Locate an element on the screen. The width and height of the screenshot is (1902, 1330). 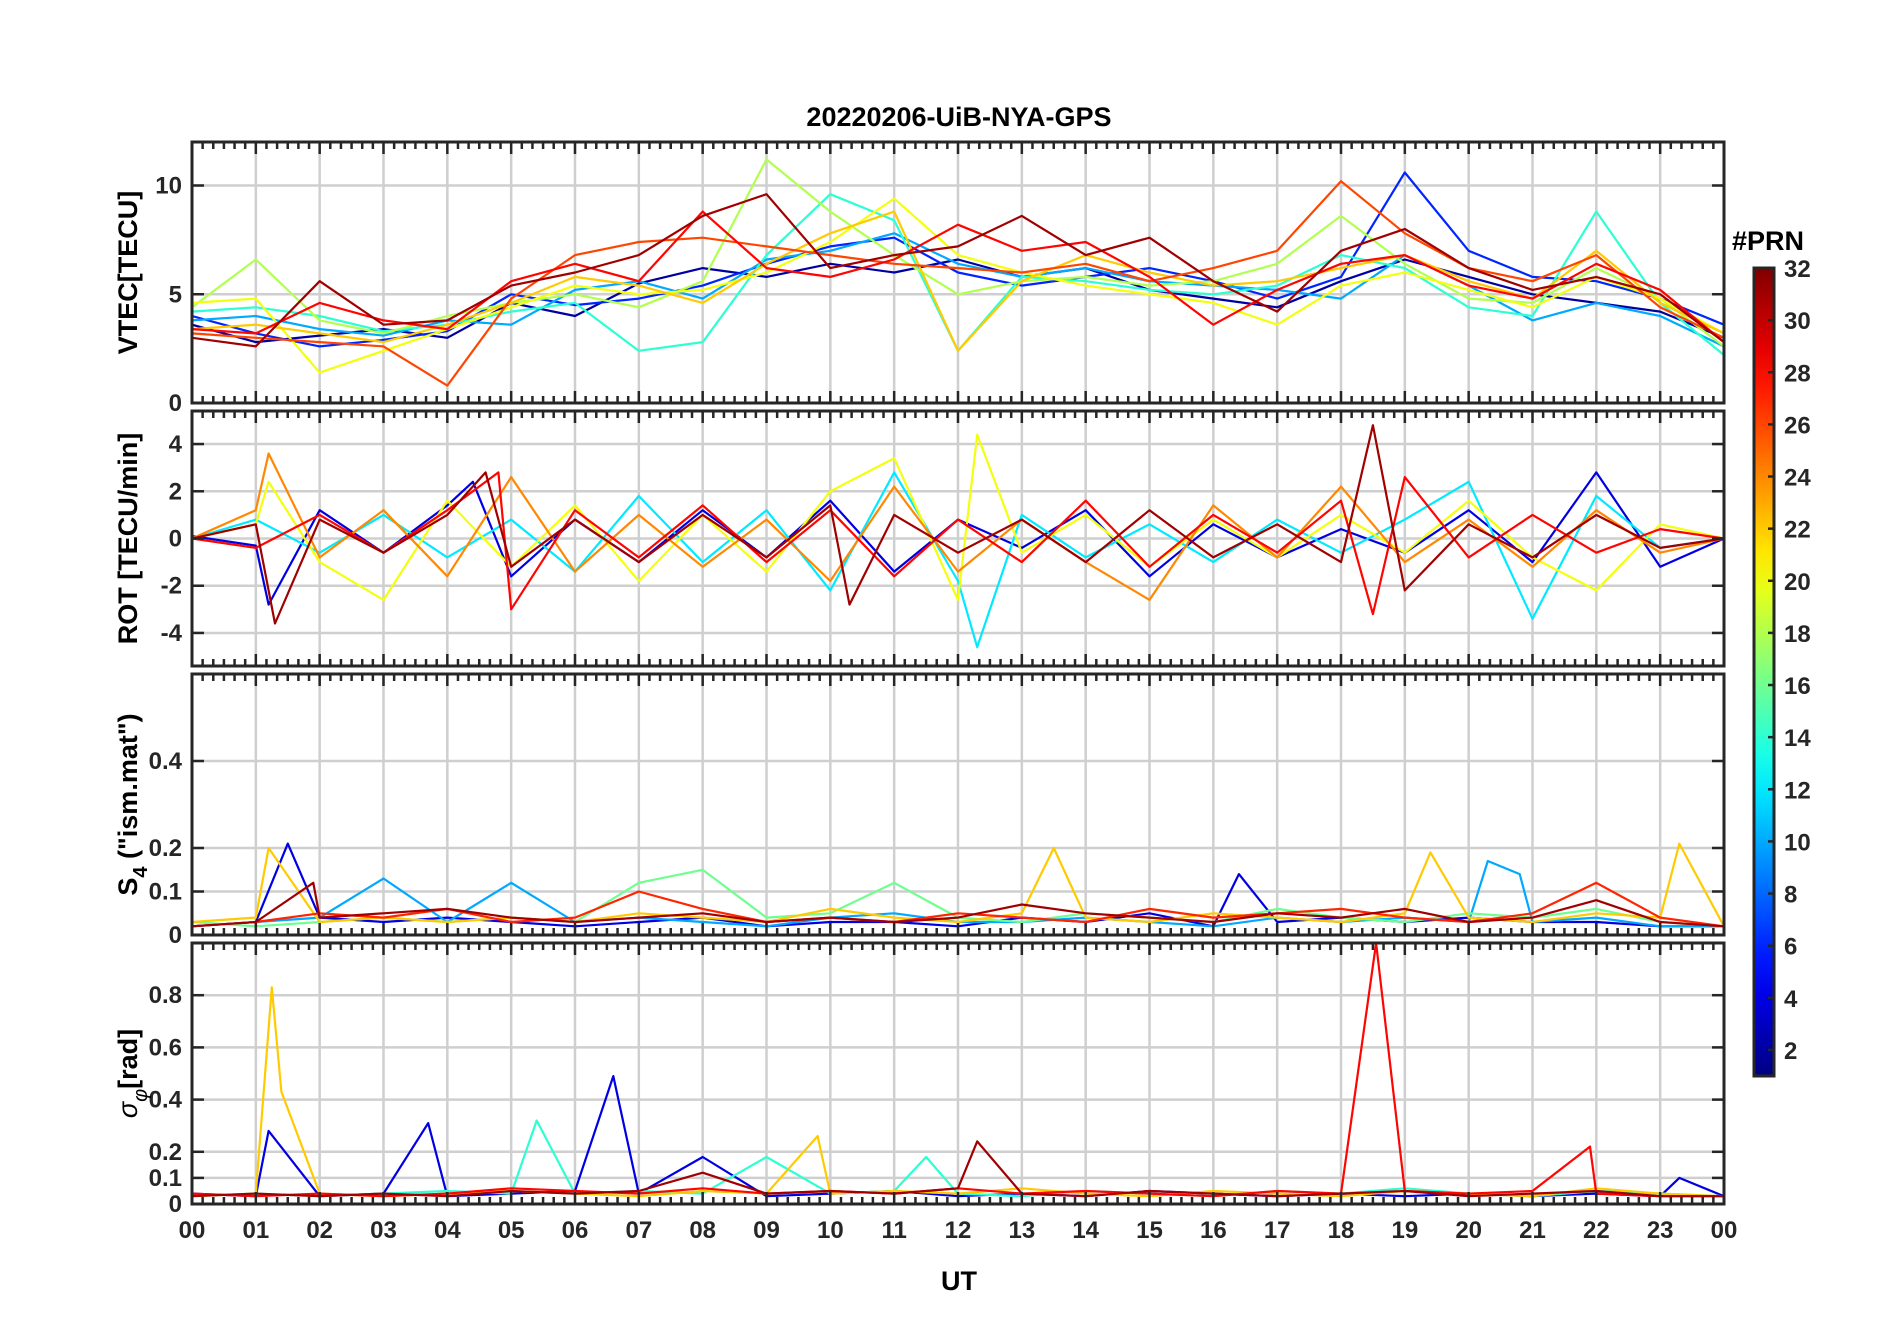
x-tick-label: 20 is located at coordinates (1468, 1230).